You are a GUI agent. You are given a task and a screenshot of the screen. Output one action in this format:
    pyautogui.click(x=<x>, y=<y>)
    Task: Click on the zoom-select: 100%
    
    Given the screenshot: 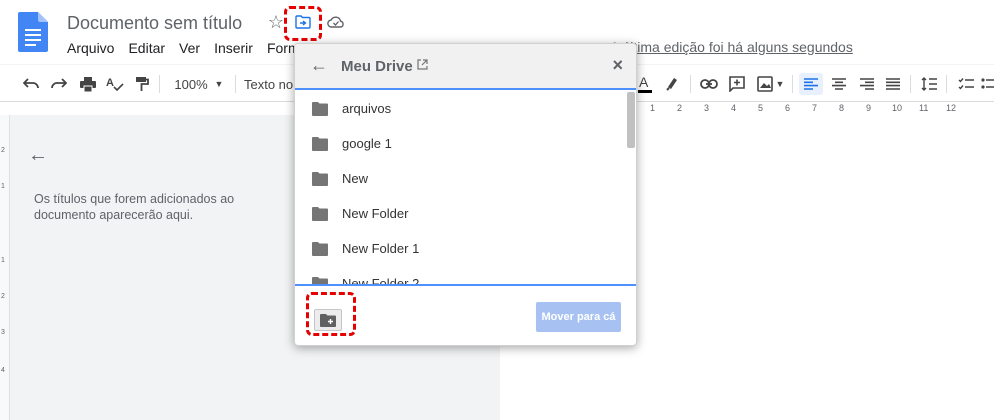 What is the action you would take?
    pyautogui.click(x=191, y=84)
    